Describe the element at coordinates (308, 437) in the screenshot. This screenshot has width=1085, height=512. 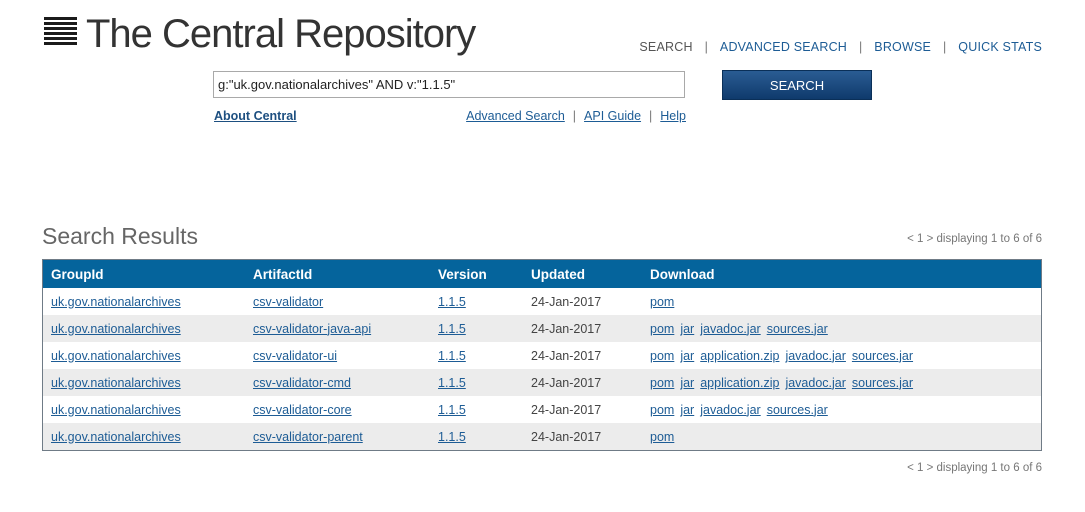
I see `artifactid-link: csv-validator-parent` at that location.